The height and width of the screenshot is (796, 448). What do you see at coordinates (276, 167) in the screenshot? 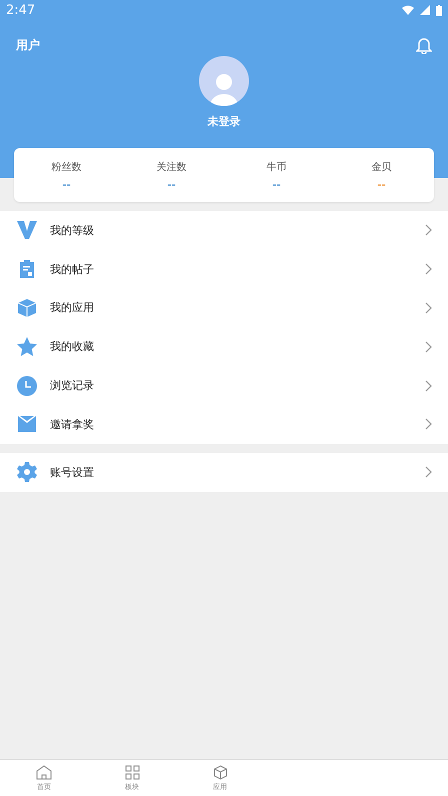
I see `stat-label: 牛币` at bounding box center [276, 167].